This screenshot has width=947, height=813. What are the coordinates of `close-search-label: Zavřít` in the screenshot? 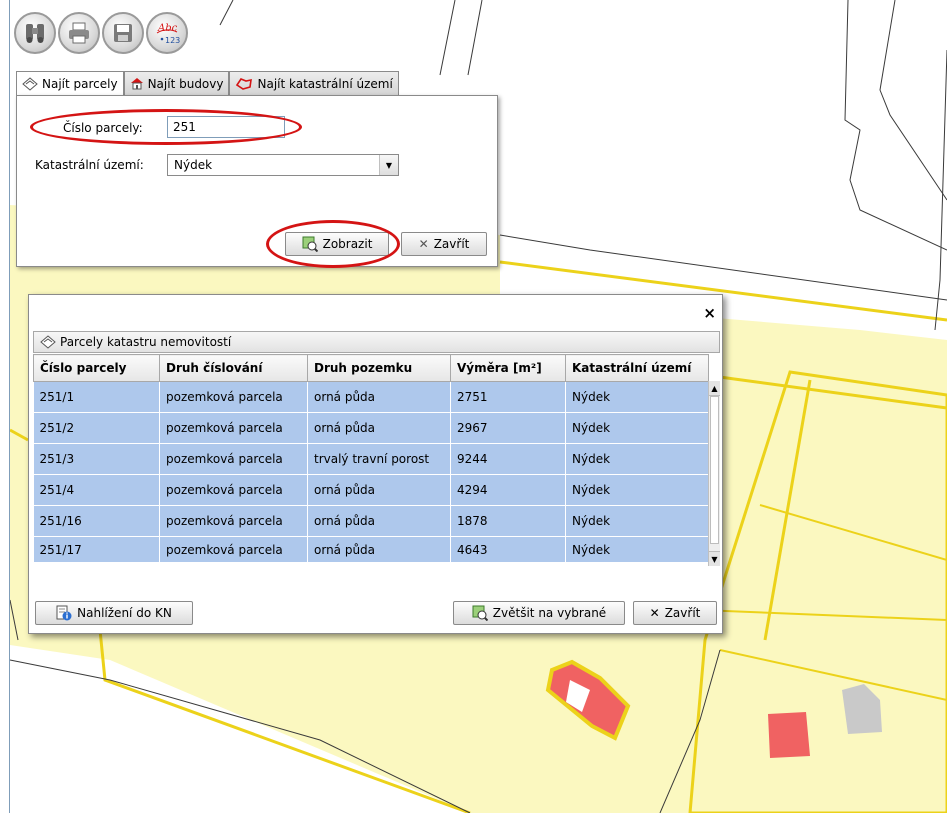 It's located at (451, 244).